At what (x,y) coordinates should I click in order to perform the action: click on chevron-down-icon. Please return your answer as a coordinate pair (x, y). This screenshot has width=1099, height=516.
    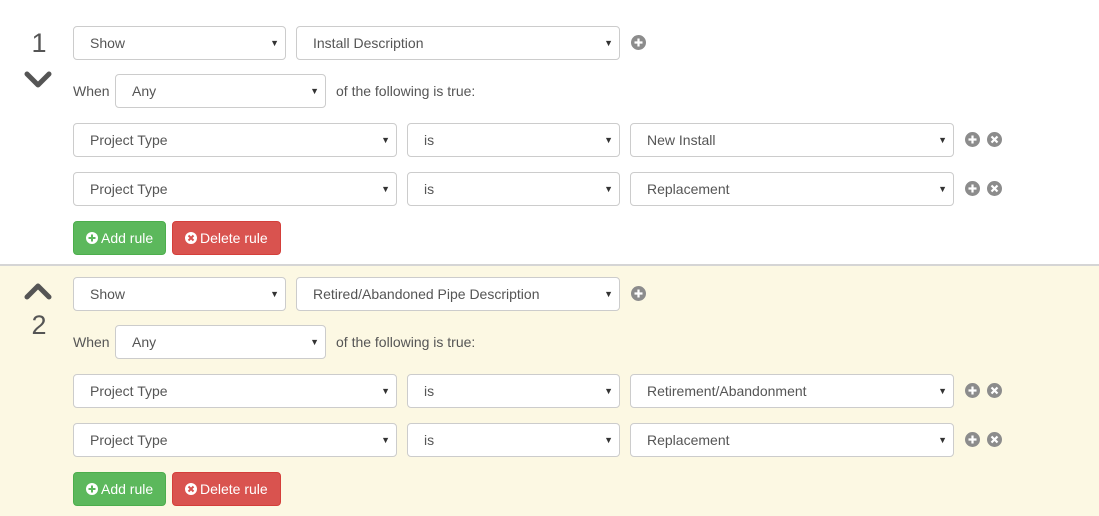
    Looking at the image, I should click on (38, 80).